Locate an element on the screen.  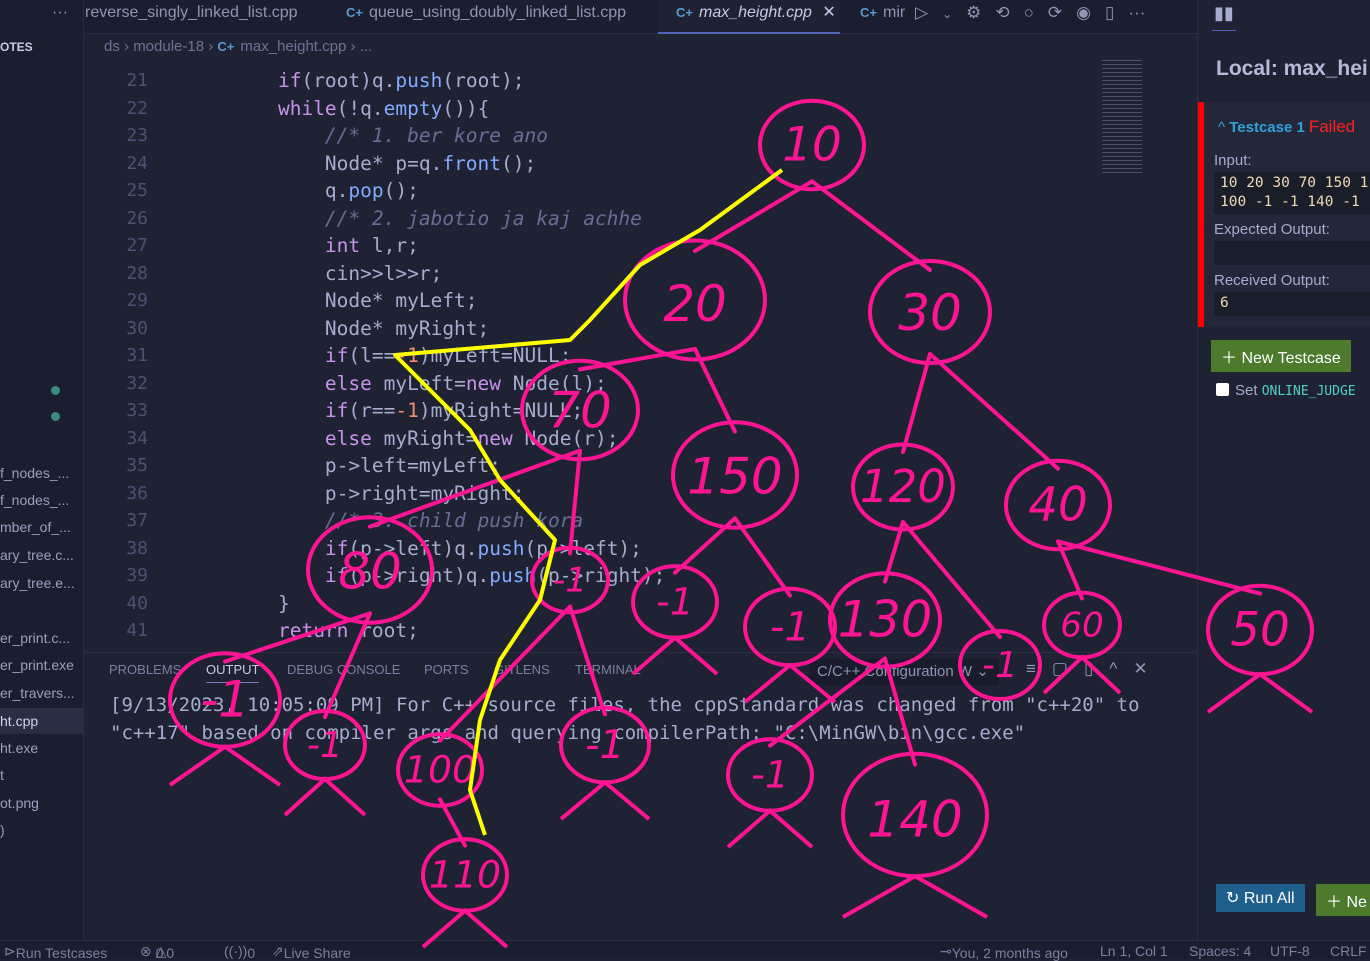
circle-icon: ○ is located at coordinates (1029, 12).